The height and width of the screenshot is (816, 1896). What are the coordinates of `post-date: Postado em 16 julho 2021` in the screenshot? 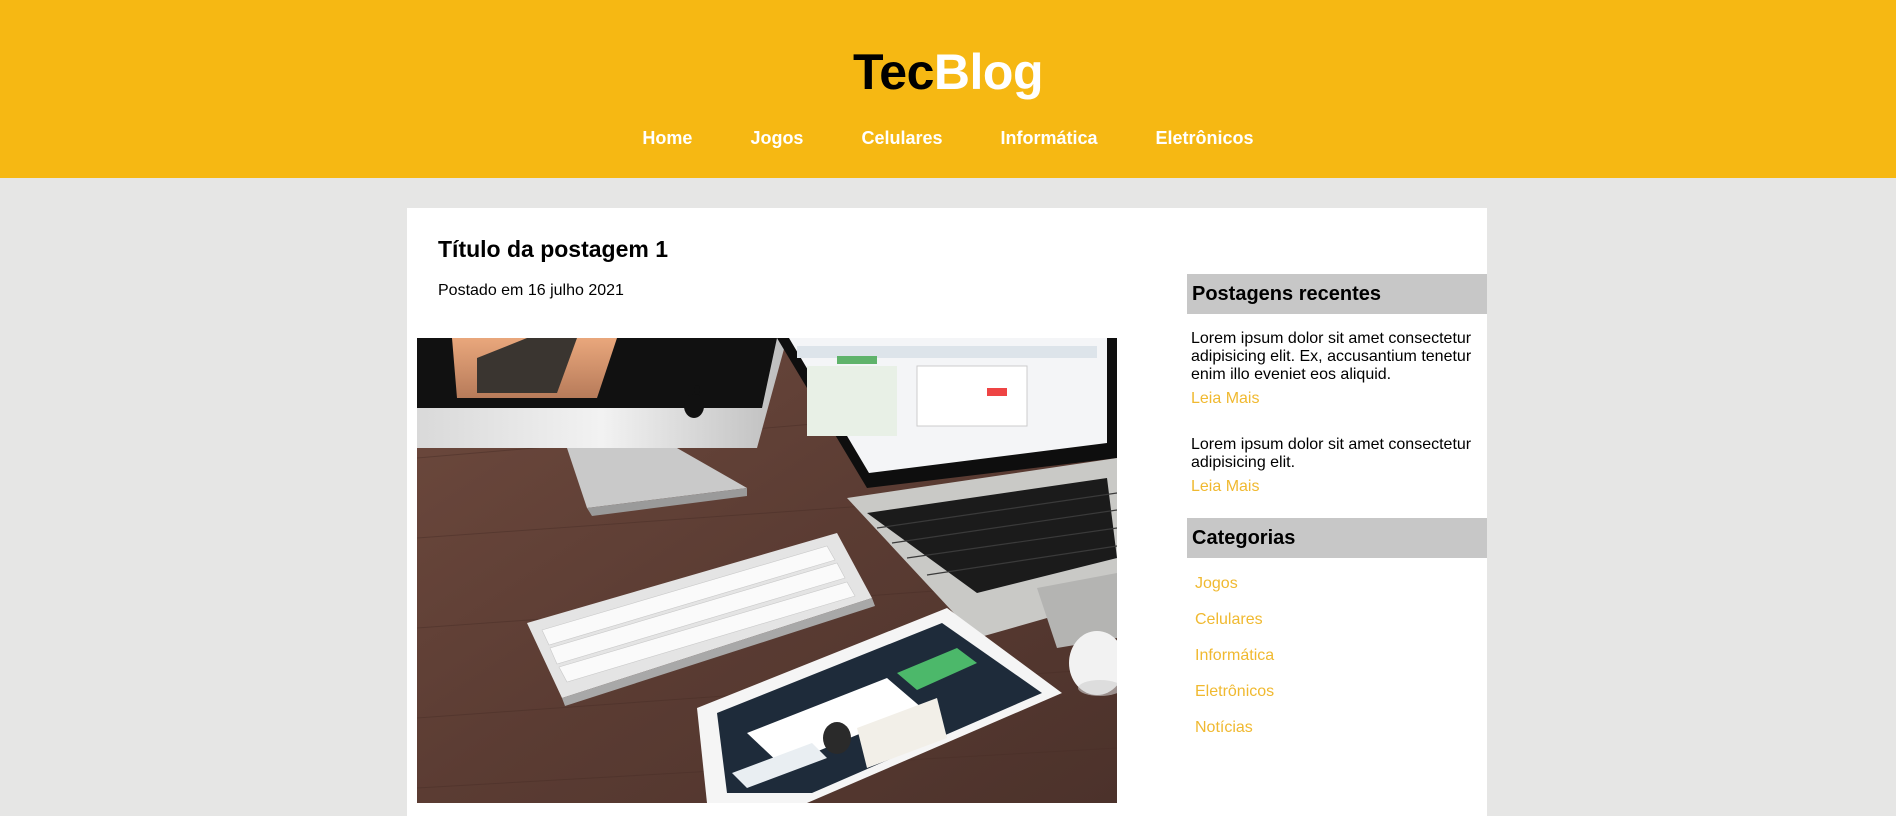 It's located at (531, 290).